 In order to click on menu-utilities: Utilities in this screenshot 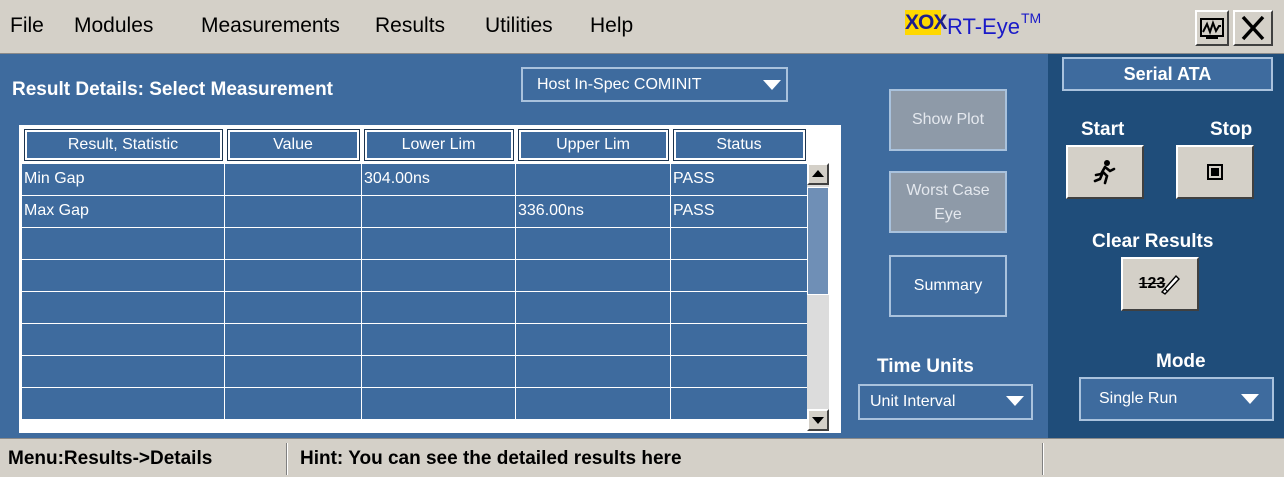, I will do `click(519, 26)`.